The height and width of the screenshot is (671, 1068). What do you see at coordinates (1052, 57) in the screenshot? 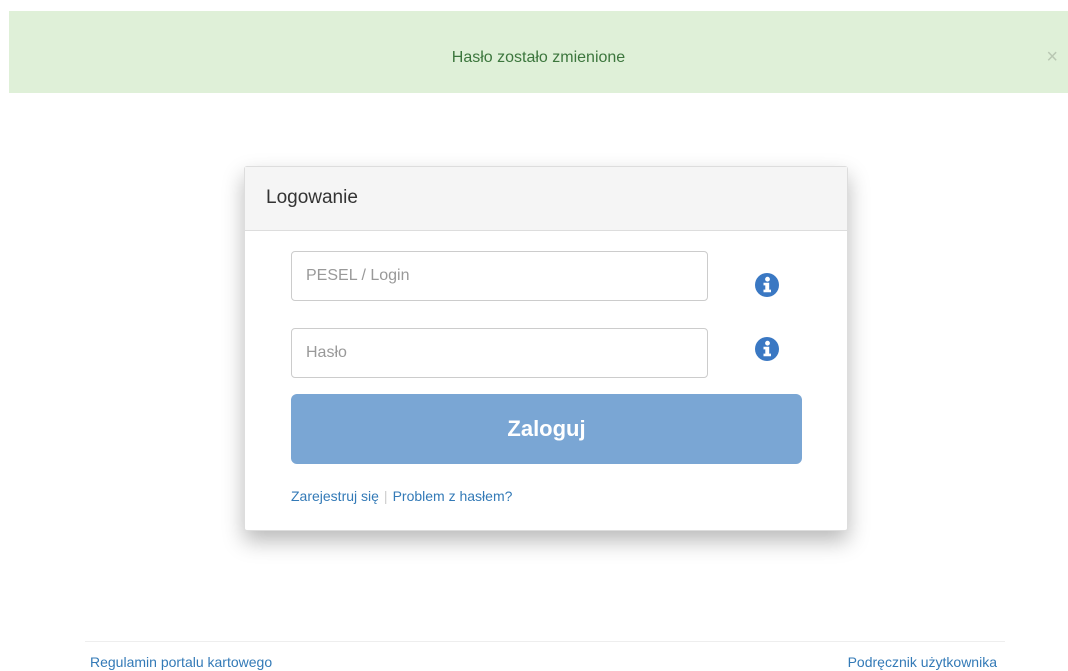
I see `close-icon: ×` at bounding box center [1052, 57].